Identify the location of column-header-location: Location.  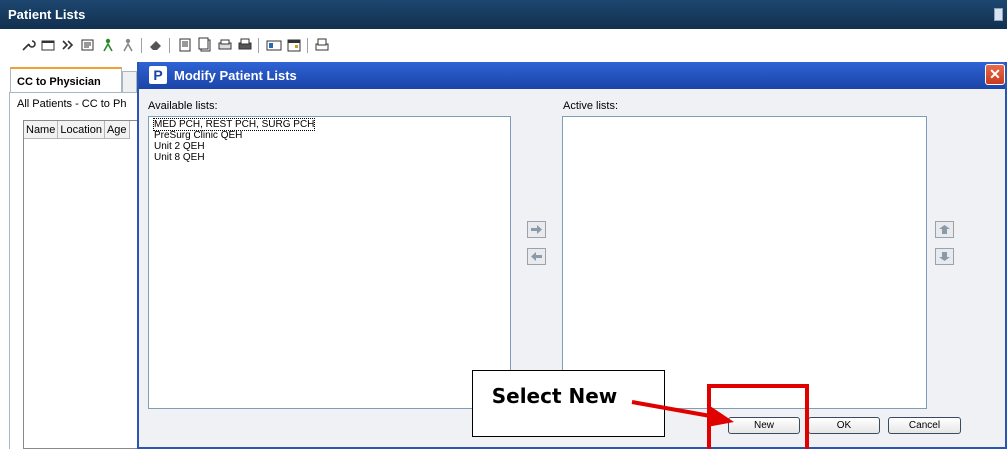
(81, 130).